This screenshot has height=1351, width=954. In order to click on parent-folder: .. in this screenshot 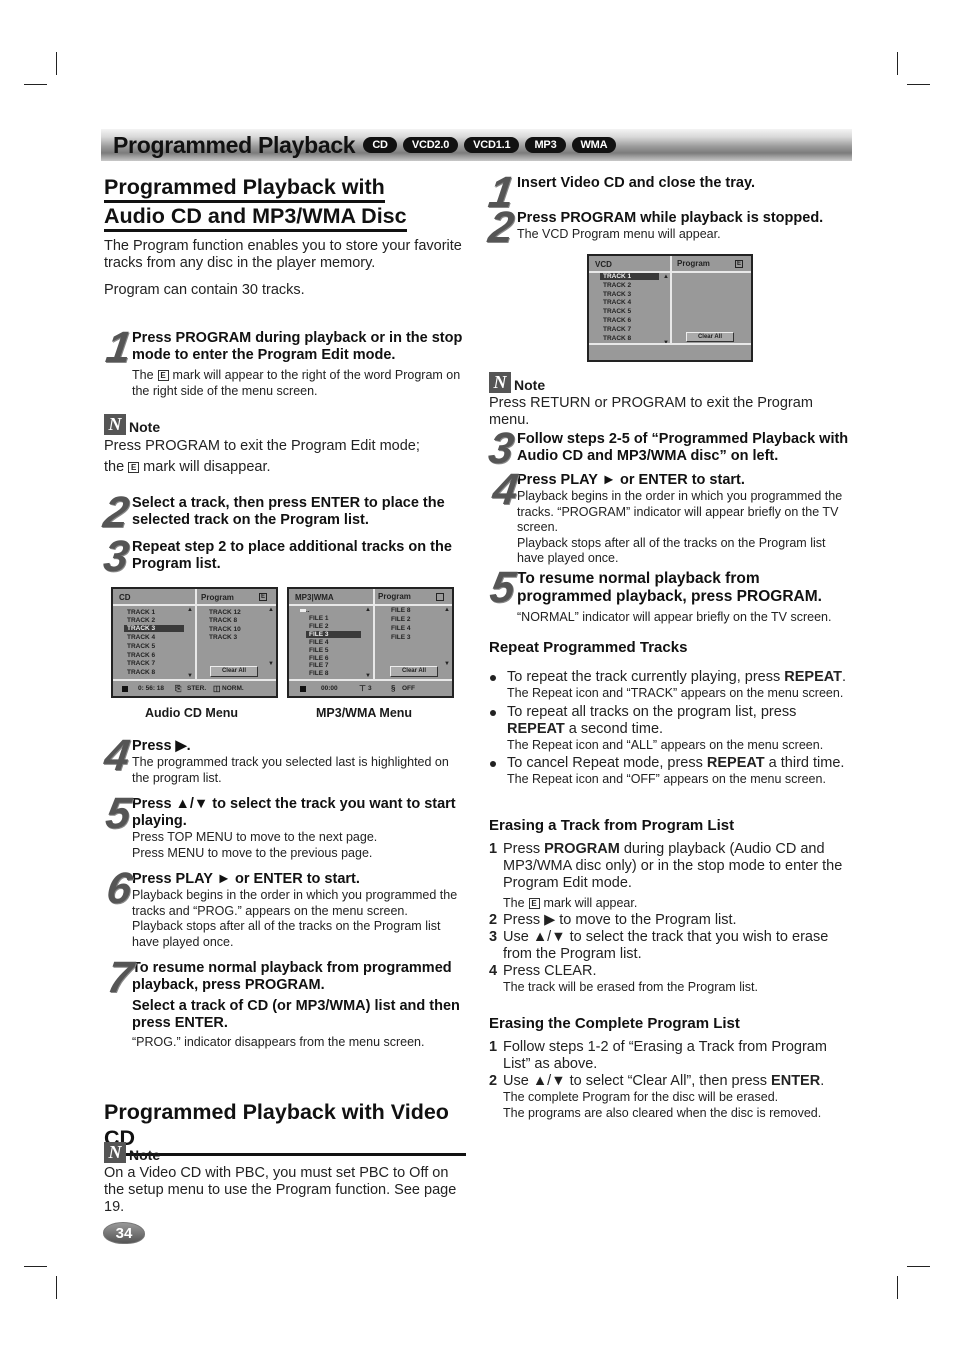, I will do `click(308, 610)`.